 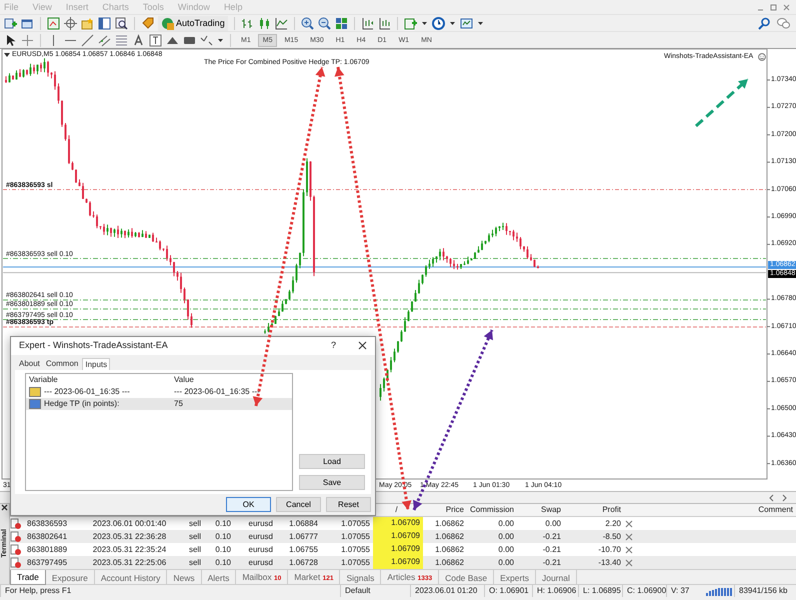 What do you see at coordinates (93, 345) in the screenshot?
I see `dialog-title: Expert - Winshots-TradeAssistant-EA` at bounding box center [93, 345].